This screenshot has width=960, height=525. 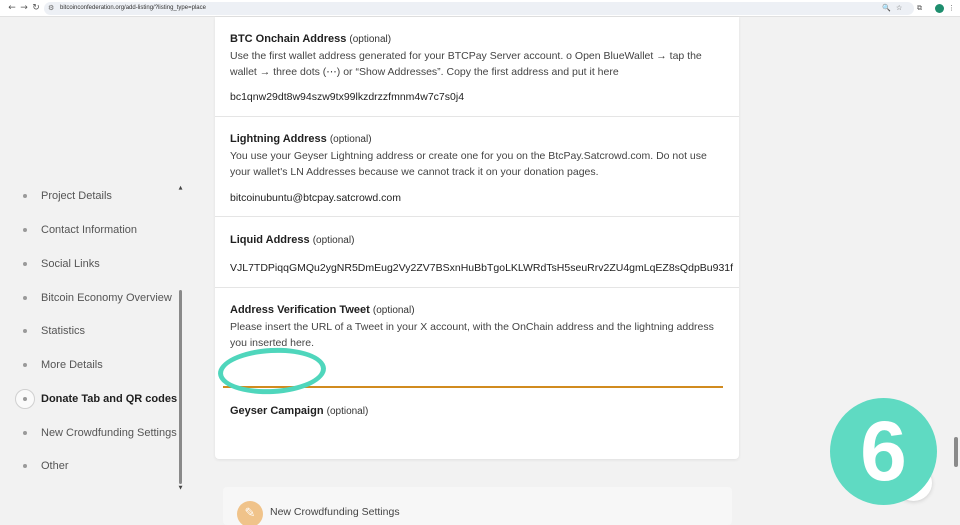 What do you see at coordinates (55, 466) in the screenshot?
I see `sidebar-item-label: Other` at bounding box center [55, 466].